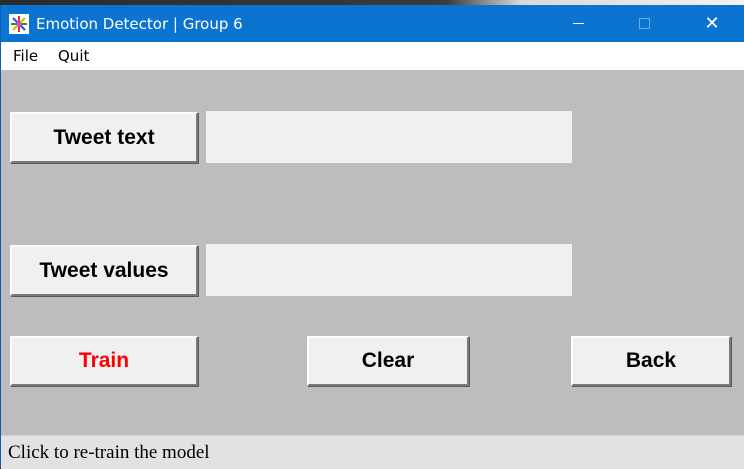  What do you see at coordinates (73, 56) in the screenshot?
I see `menu-quit: Quit` at bounding box center [73, 56].